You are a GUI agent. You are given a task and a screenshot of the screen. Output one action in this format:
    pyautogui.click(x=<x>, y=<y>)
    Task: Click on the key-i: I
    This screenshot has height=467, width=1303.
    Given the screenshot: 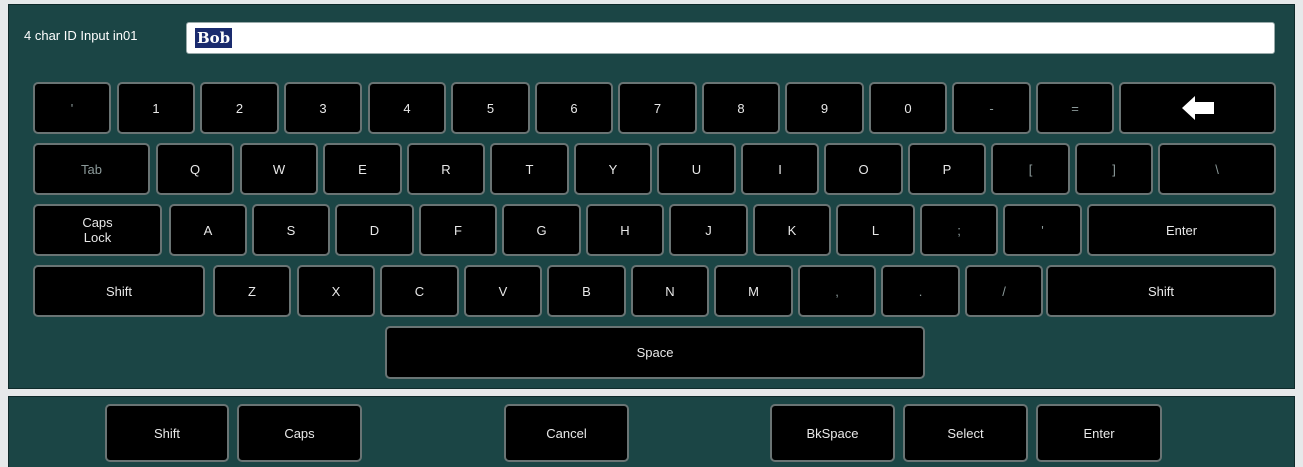 What is the action you would take?
    pyautogui.click(x=780, y=169)
    